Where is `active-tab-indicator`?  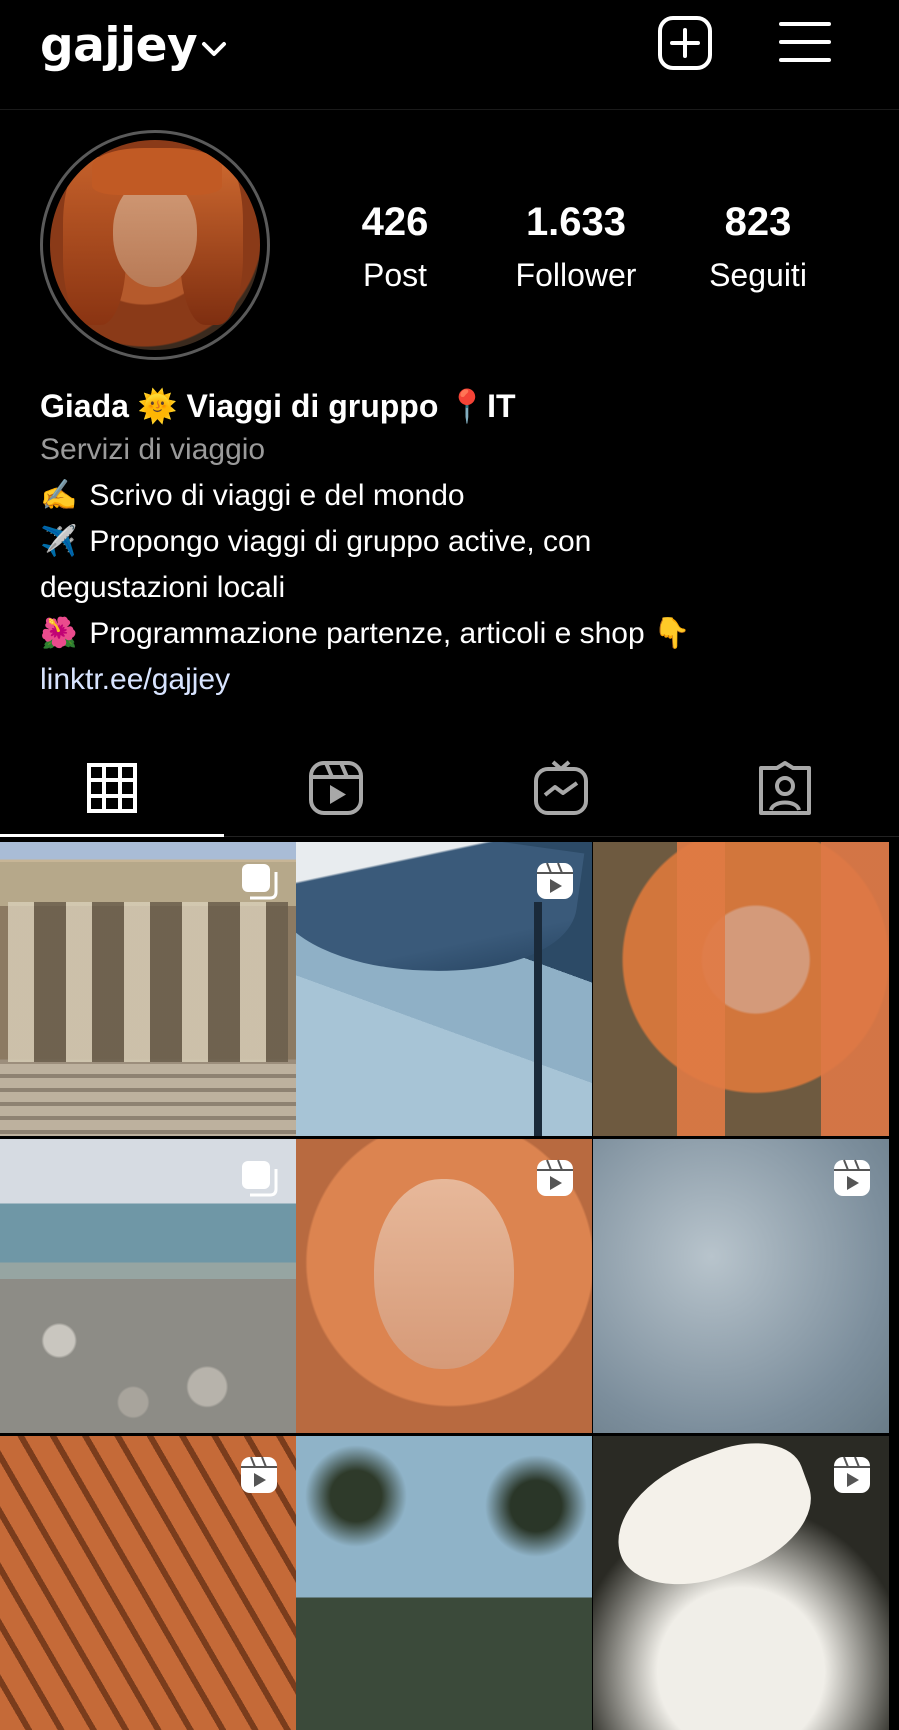 active-tab-indicator is located at coordinates (112, 835).